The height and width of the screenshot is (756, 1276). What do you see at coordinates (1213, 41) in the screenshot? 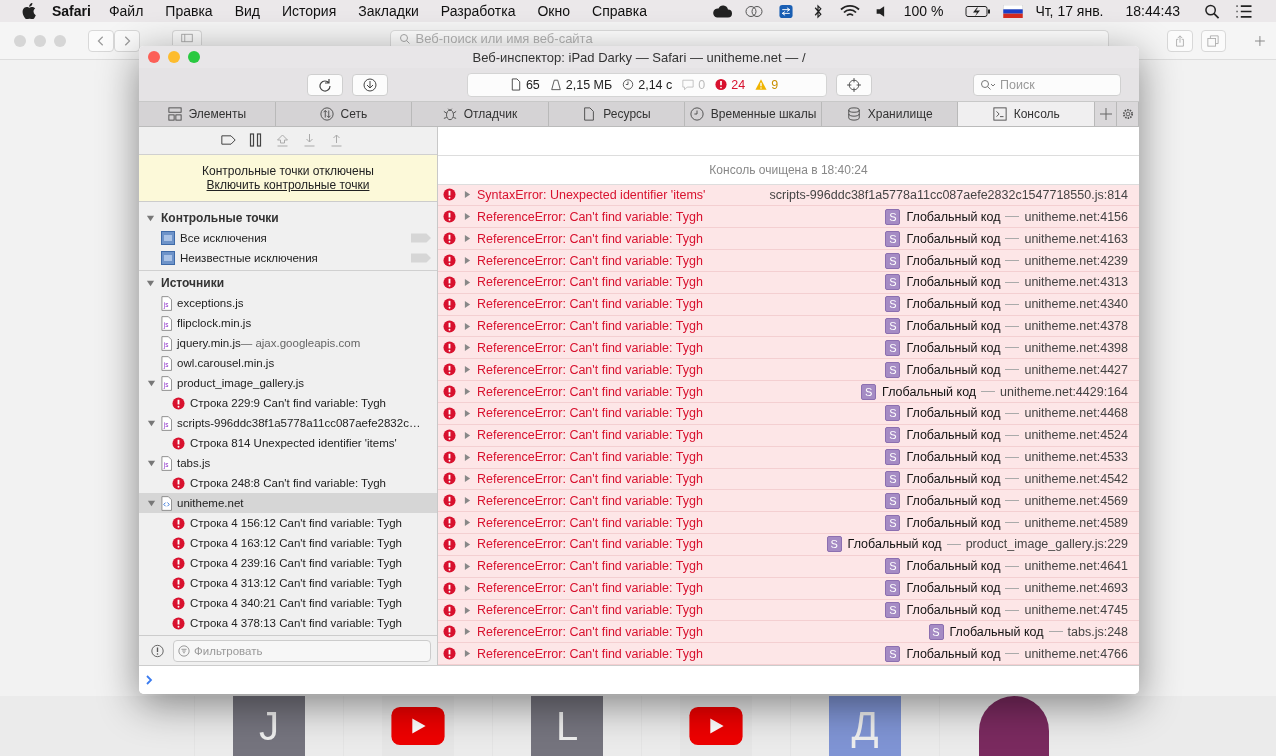
I see `tabs-button` at bounding box center [1213, 41].